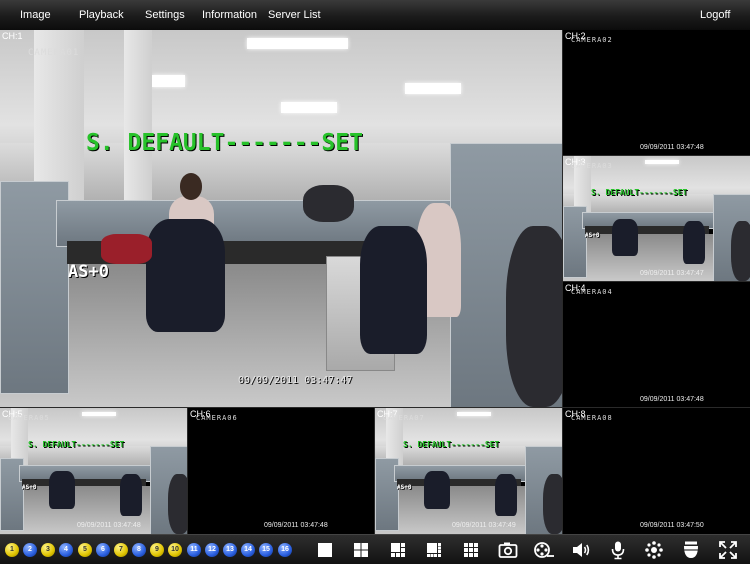 This screenshot has height=564, width=750. Describe the element at coordinates (281, 471) in the screenshot. I see `video-tile-ch6: CH:6 CAMERA06 09/09/2011 03:47:48` at that location.